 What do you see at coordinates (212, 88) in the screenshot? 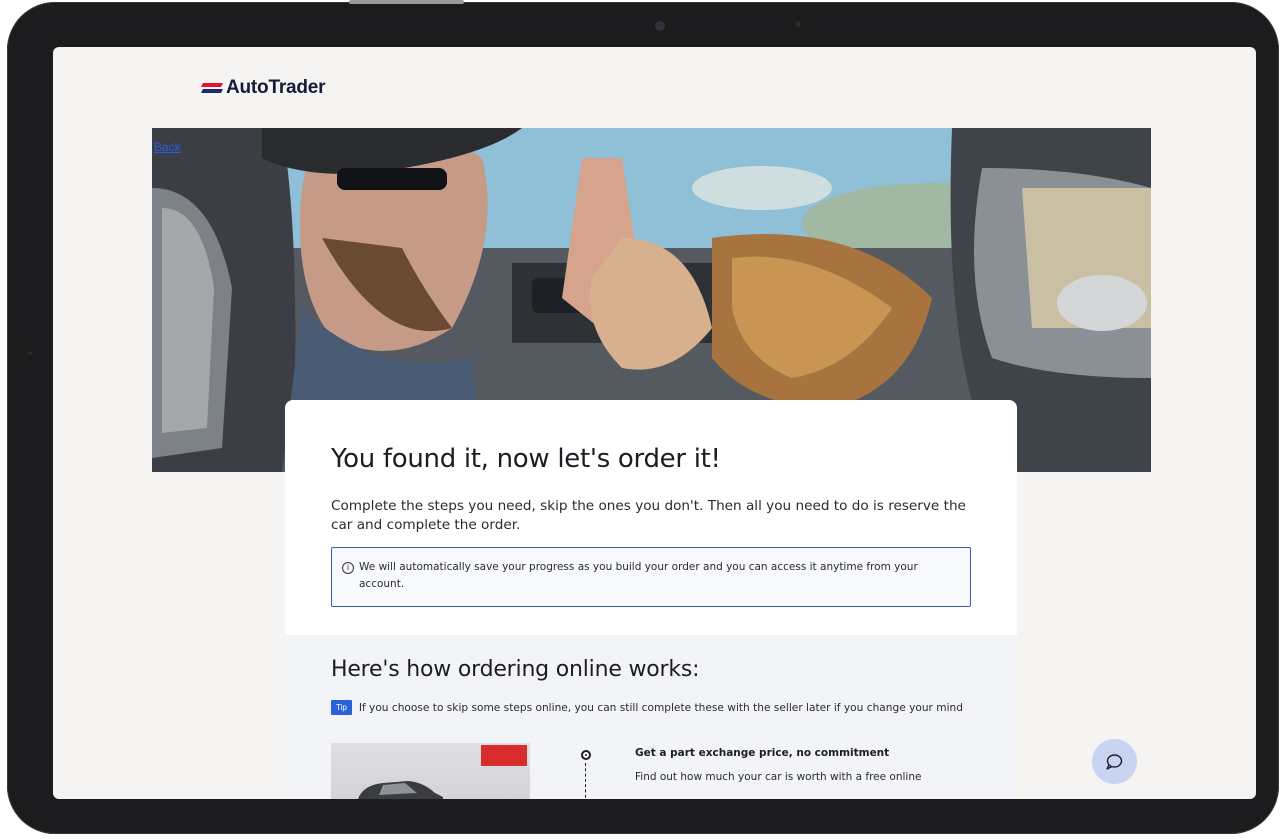
I see `autotrader-logo-mark-icon` at bounding box center [212, 88].